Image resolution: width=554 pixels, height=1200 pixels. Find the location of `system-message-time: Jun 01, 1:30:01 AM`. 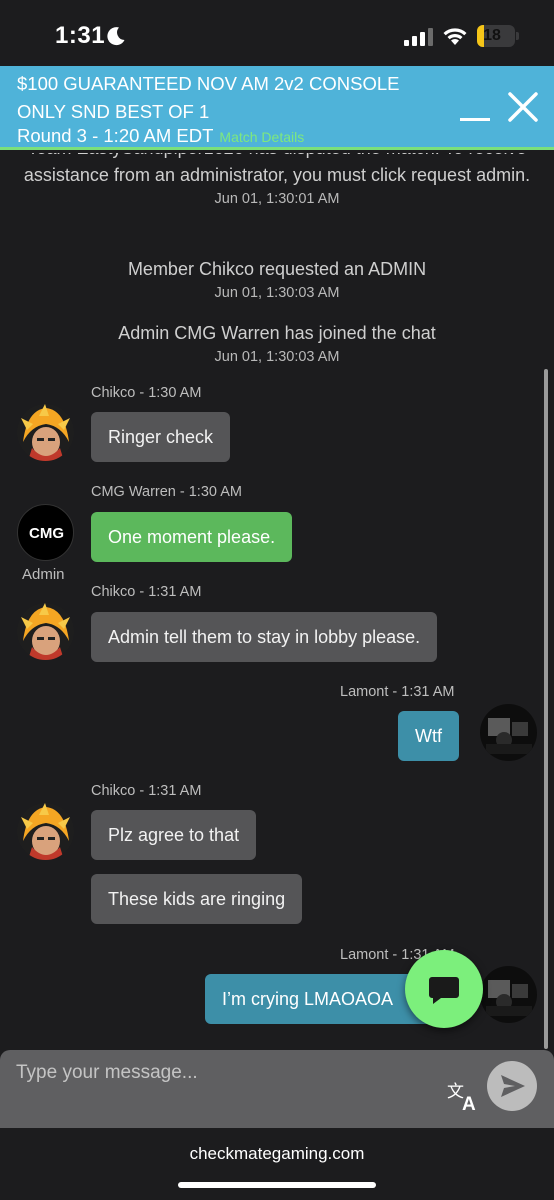

system-message-time: Jun 01, 1:30:01 AM is located at coordinates (277, 199).